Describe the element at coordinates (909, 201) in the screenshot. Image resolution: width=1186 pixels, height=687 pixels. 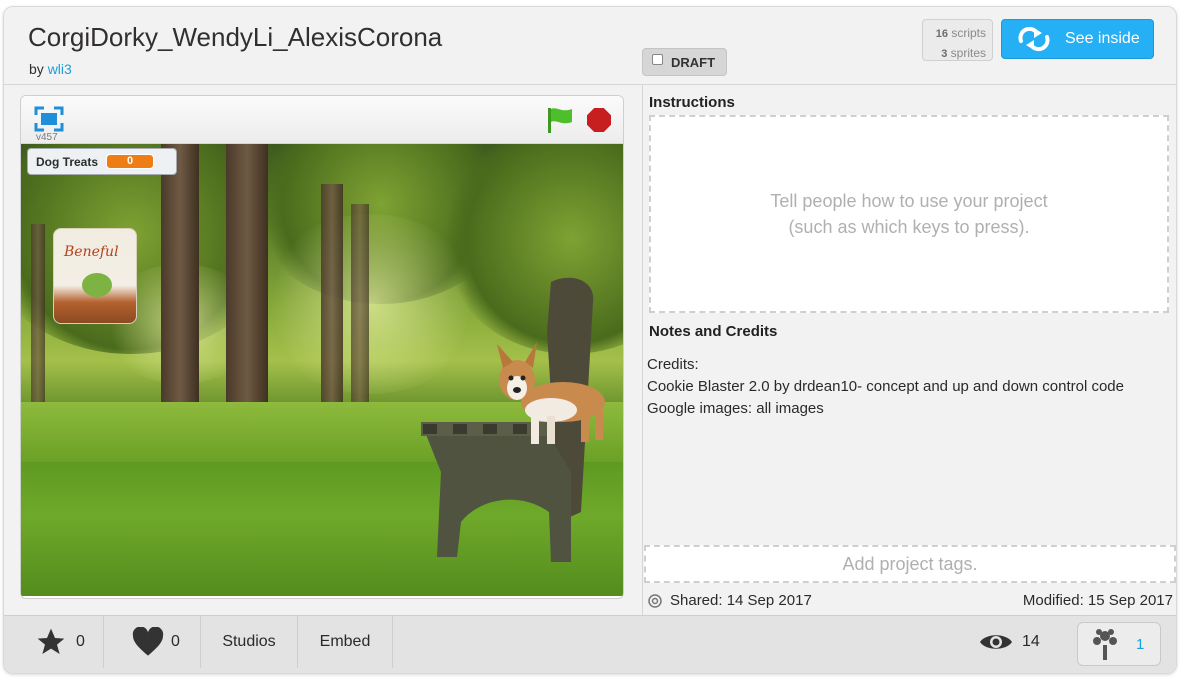
I see `instructions-placeholder-line1: Tell people how to use your project` at that location.